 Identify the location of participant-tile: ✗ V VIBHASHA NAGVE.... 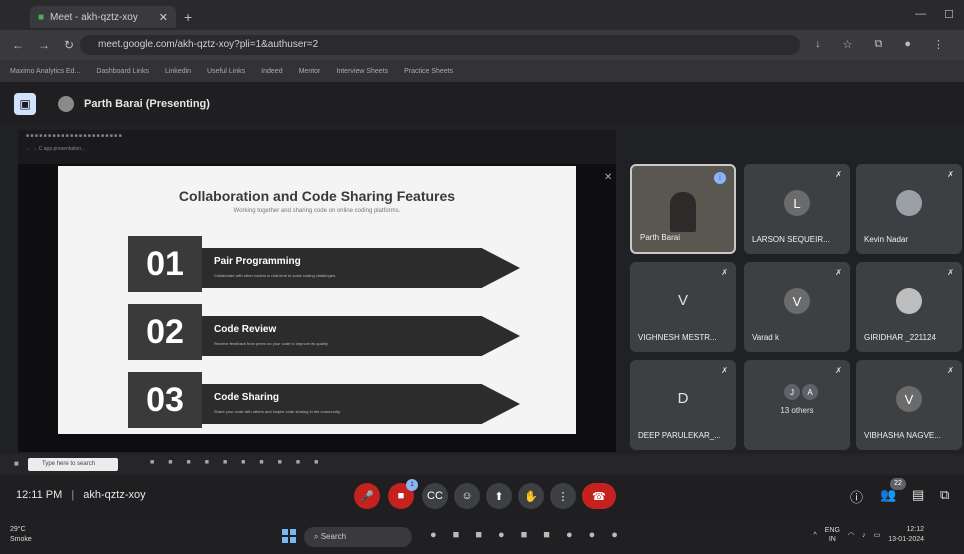
(909, 405).